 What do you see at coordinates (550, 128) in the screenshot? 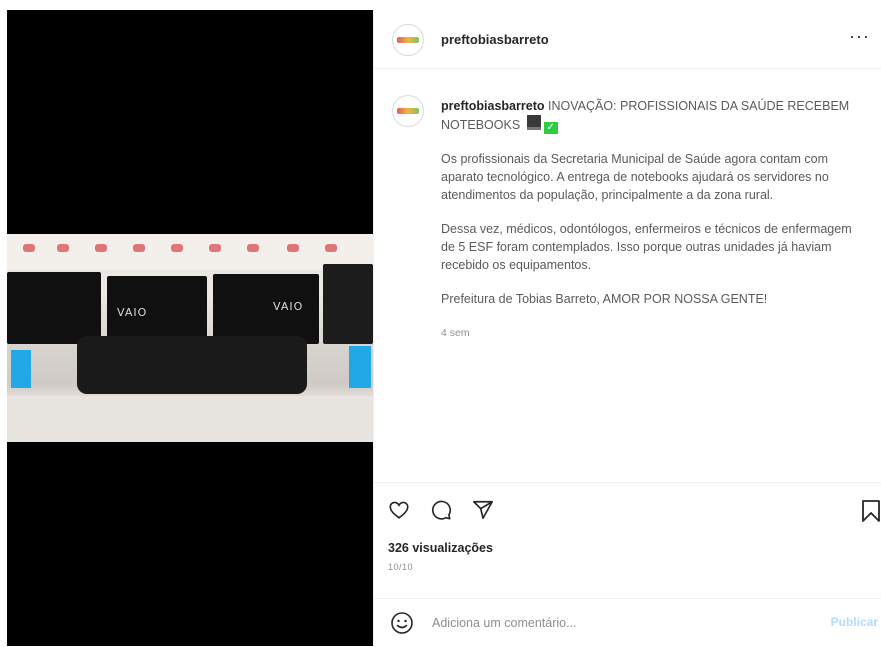
I see `check-emoji-icon: ✓` at bounding box center [550, 128].